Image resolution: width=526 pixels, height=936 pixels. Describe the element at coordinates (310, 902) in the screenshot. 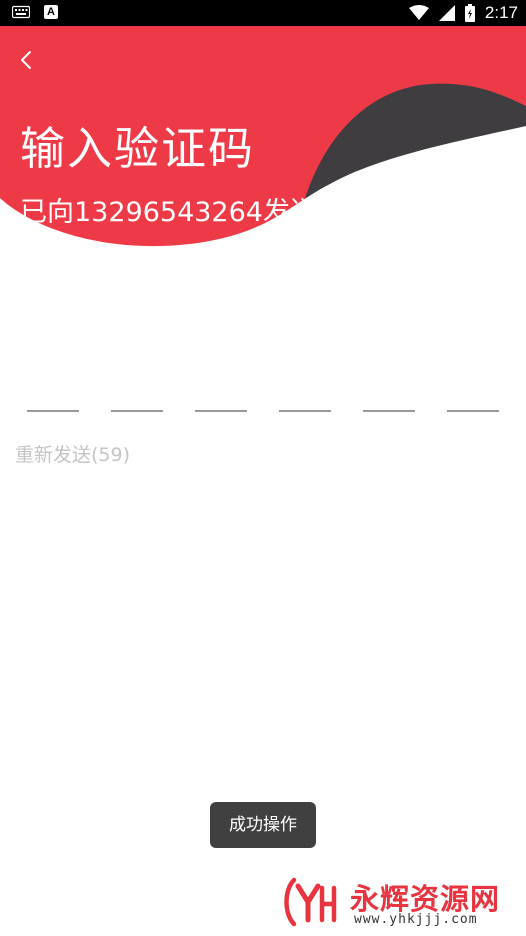

I see `yh-logo-icon` at that location.